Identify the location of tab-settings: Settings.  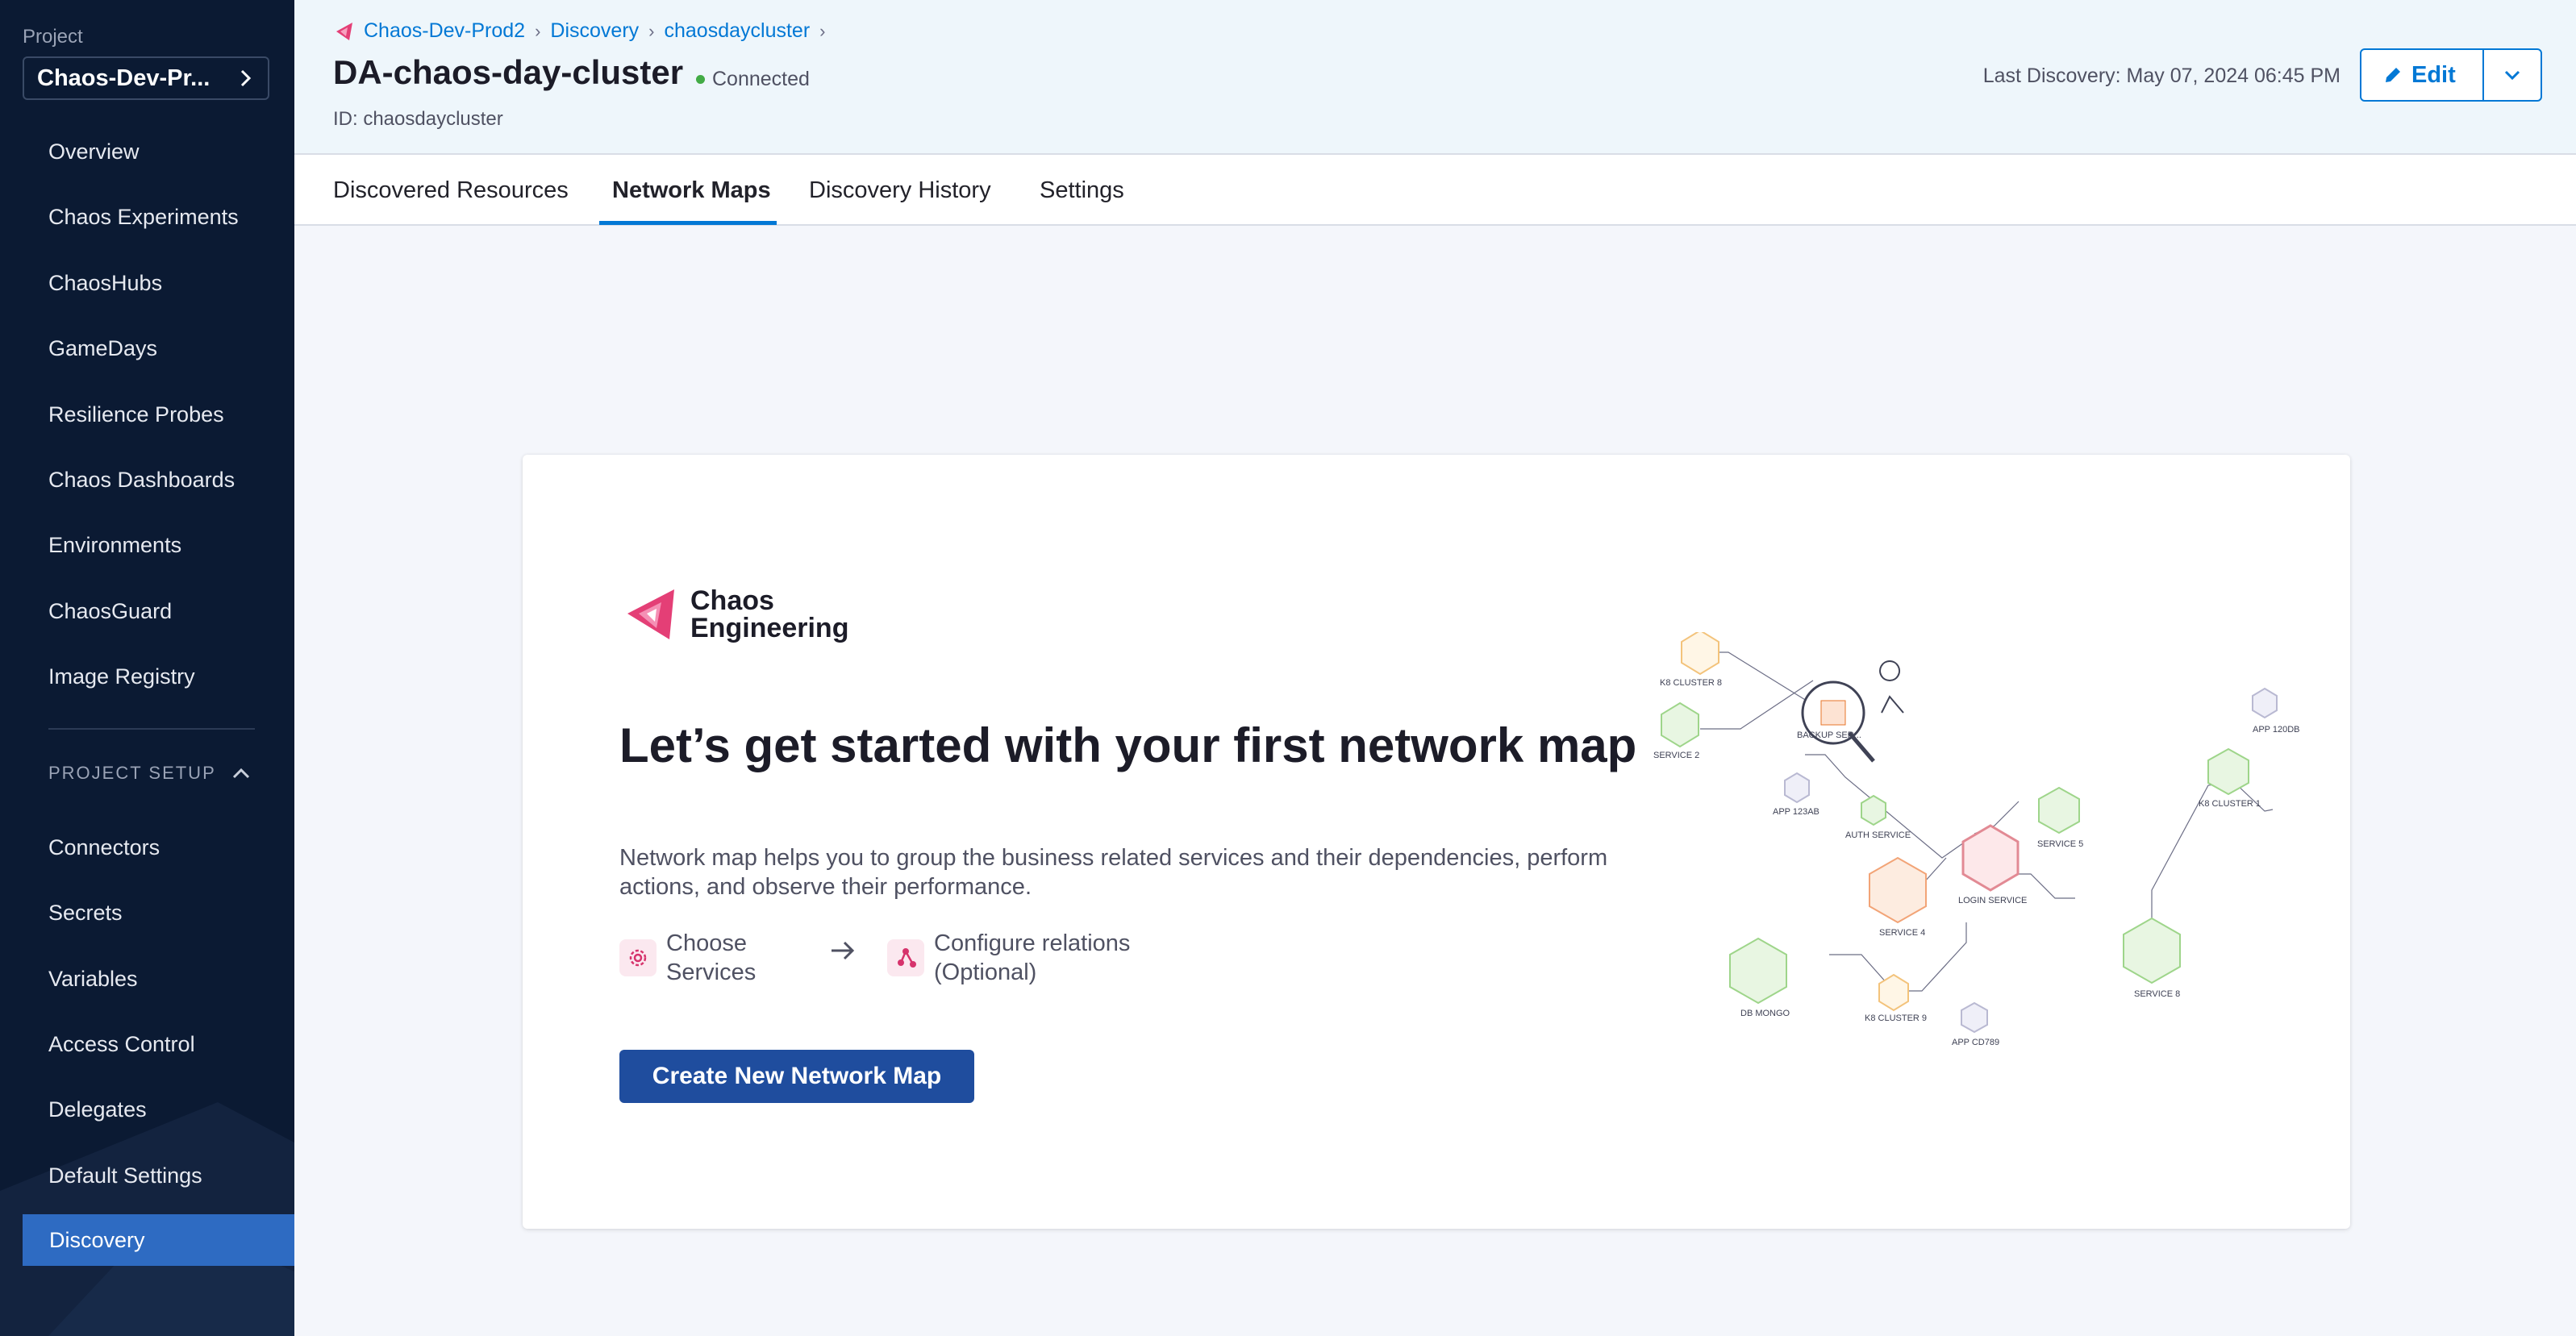
(1082, 191).